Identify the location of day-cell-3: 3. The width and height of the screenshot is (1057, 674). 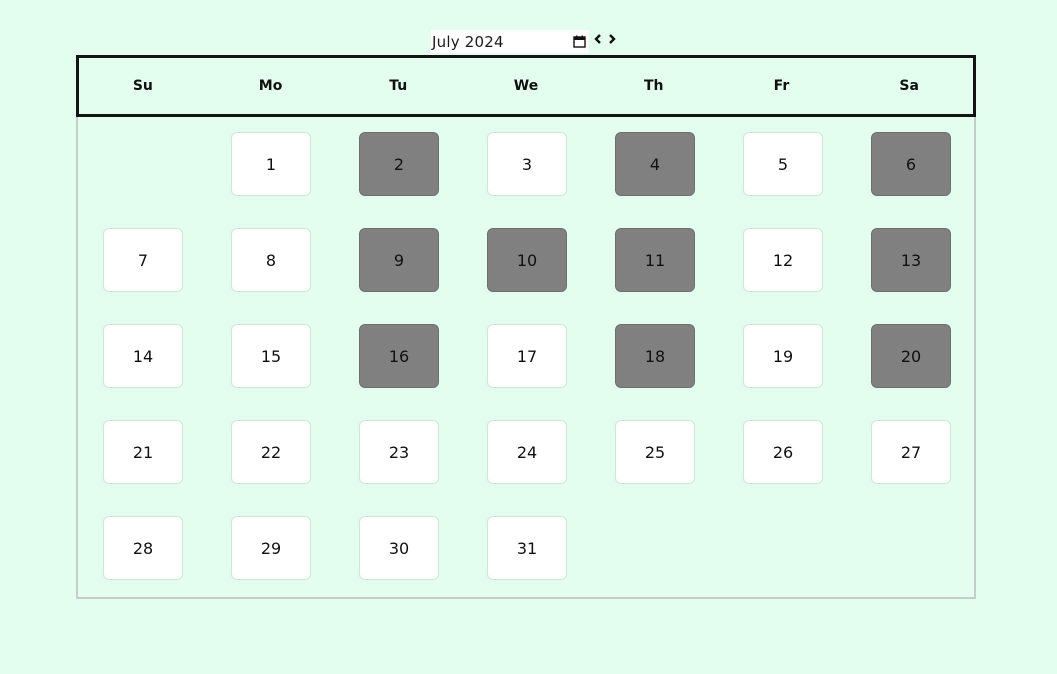
(527, 164).